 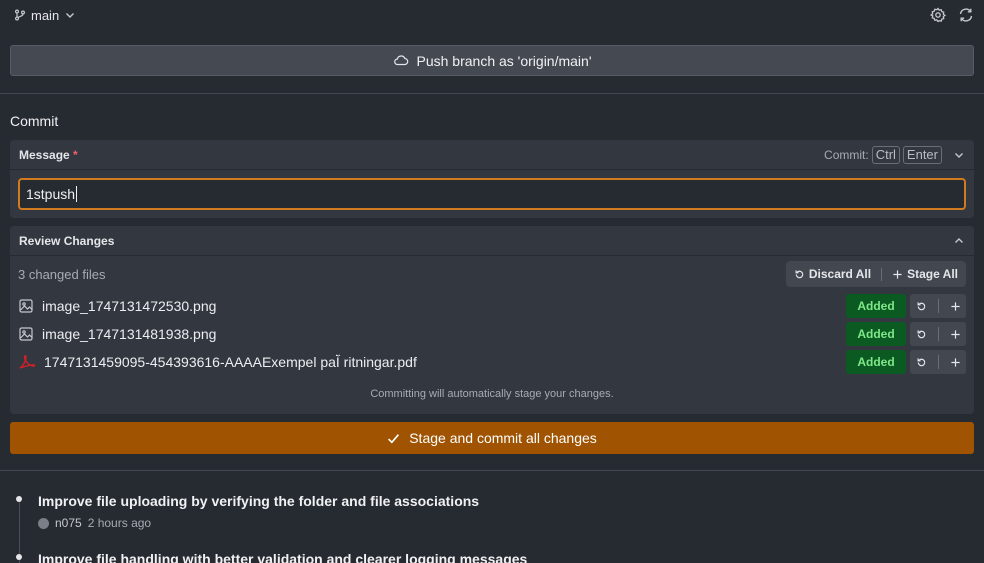 What do you see at coordinates (393, 438) in the screenshot?
I see `check-icon` at bounding box center [393, 438].